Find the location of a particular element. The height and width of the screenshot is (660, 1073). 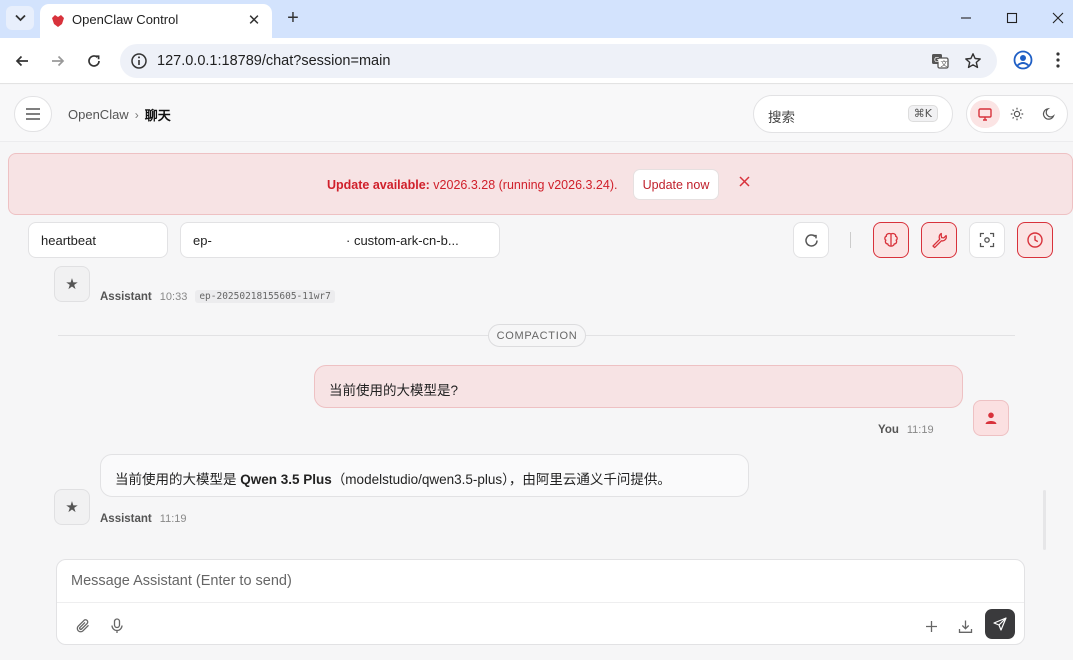

person-icon is located at coordinates (991, 418).